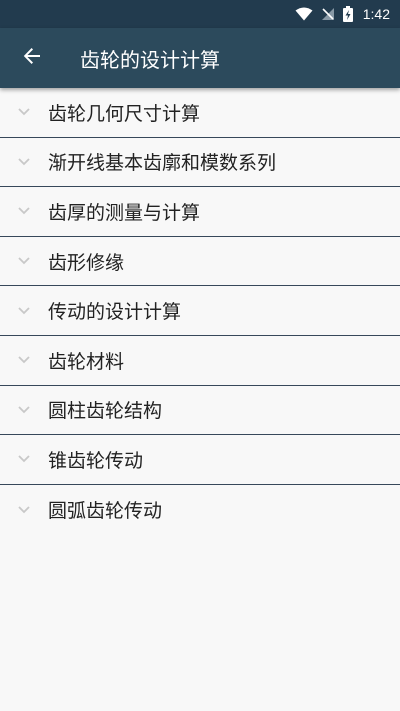  I want to click on status-time: 1:42, so click(376, 14).